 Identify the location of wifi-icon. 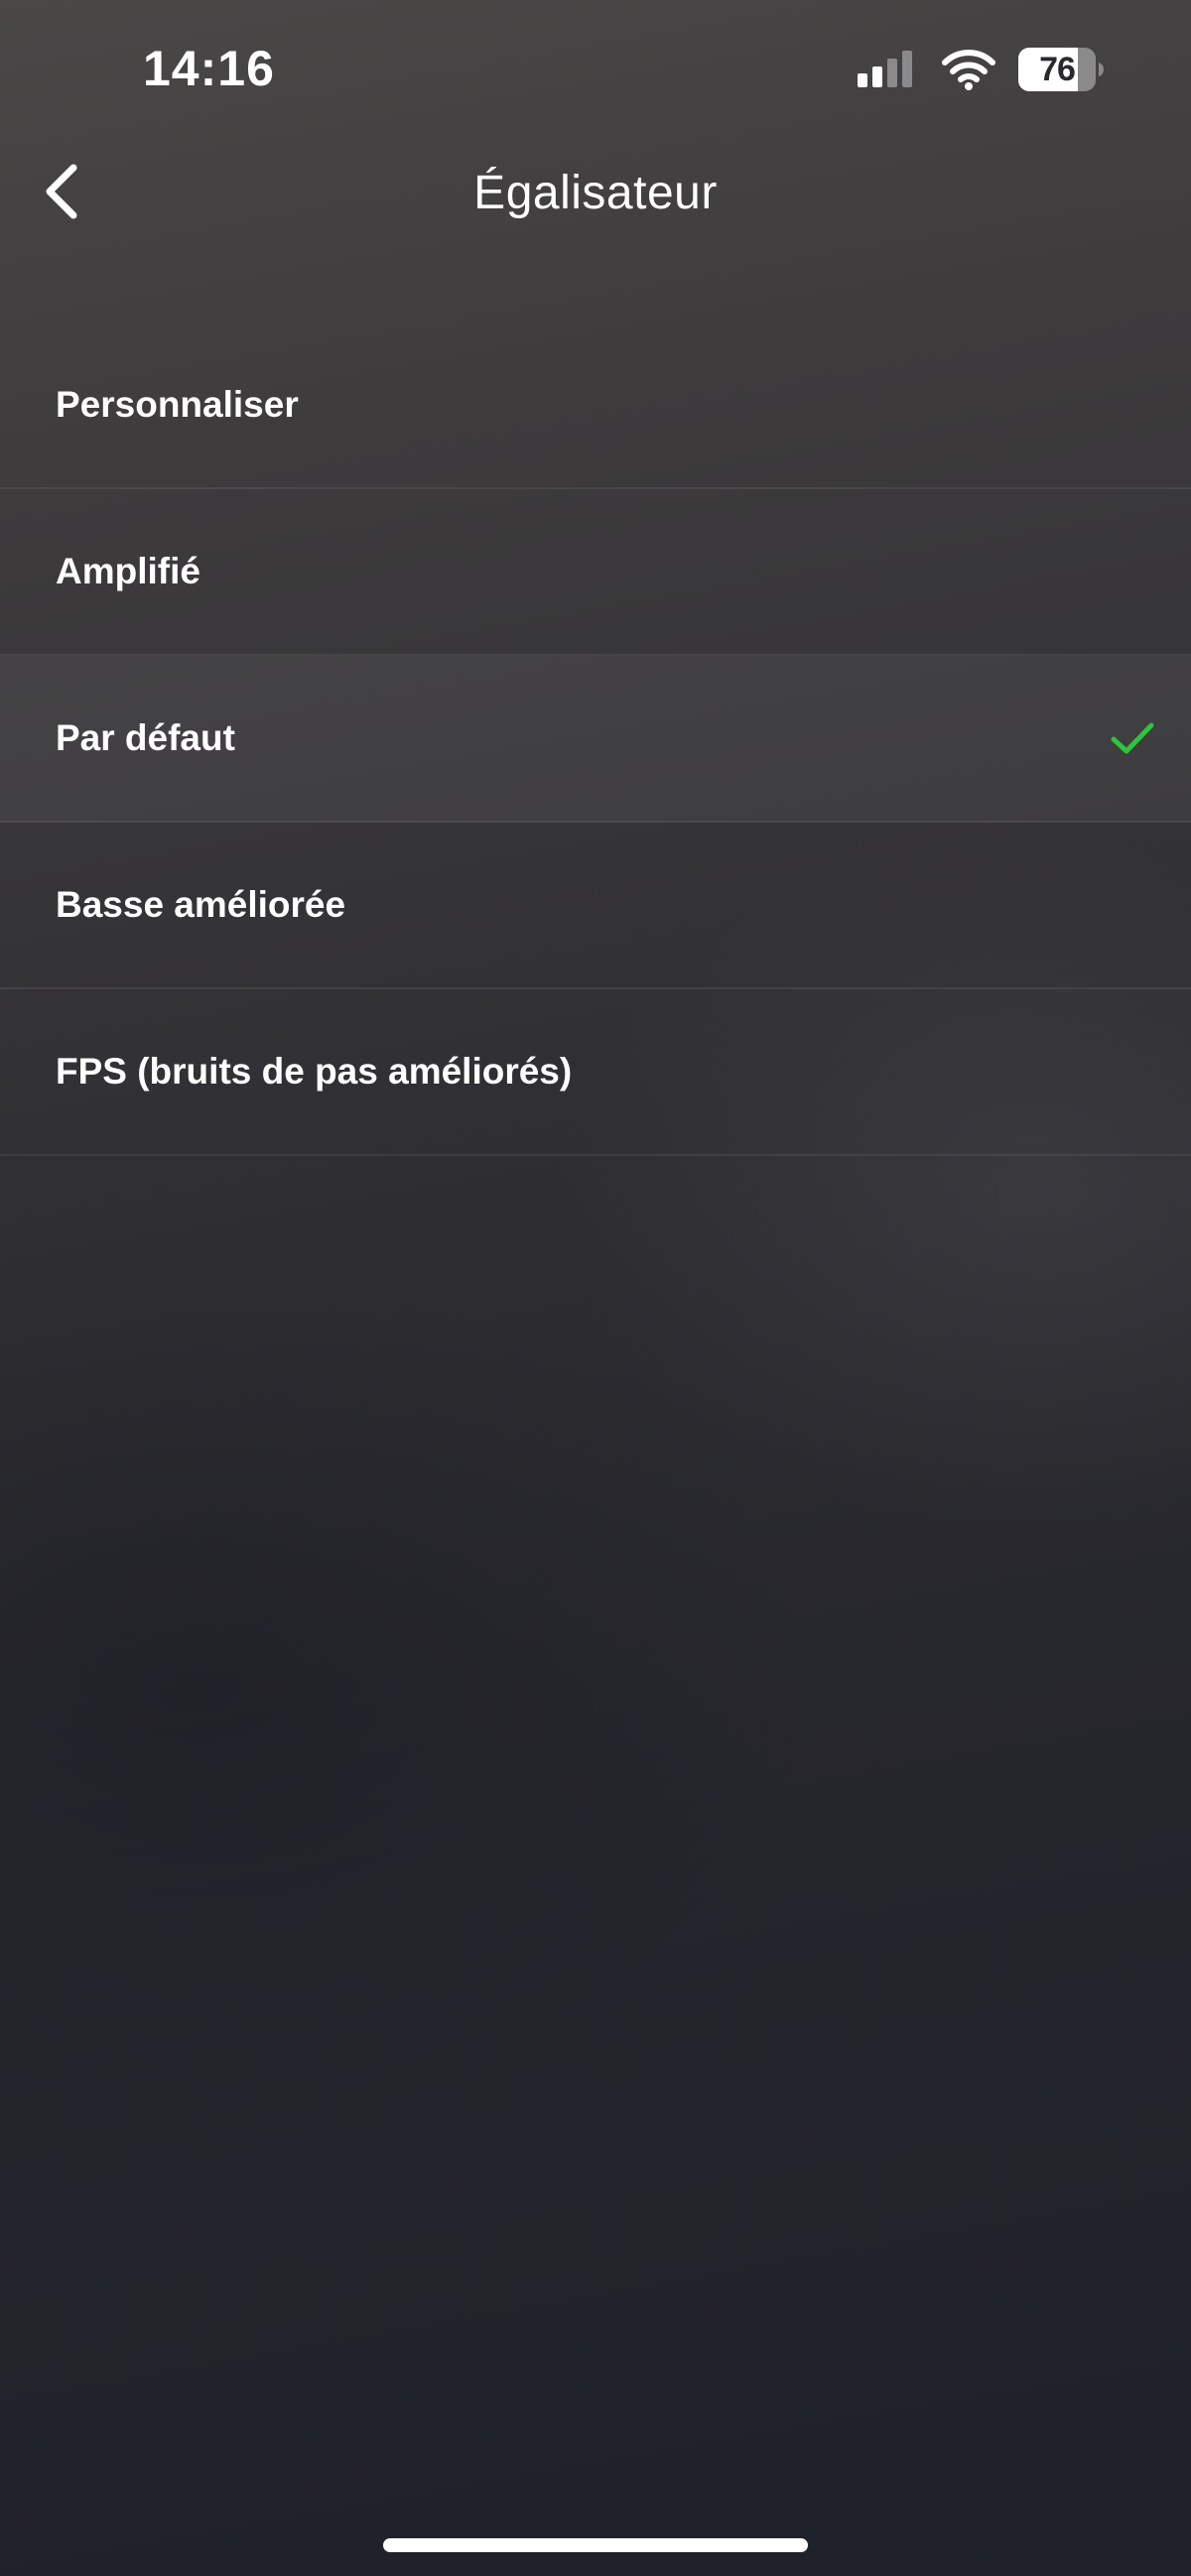
(969, 70).